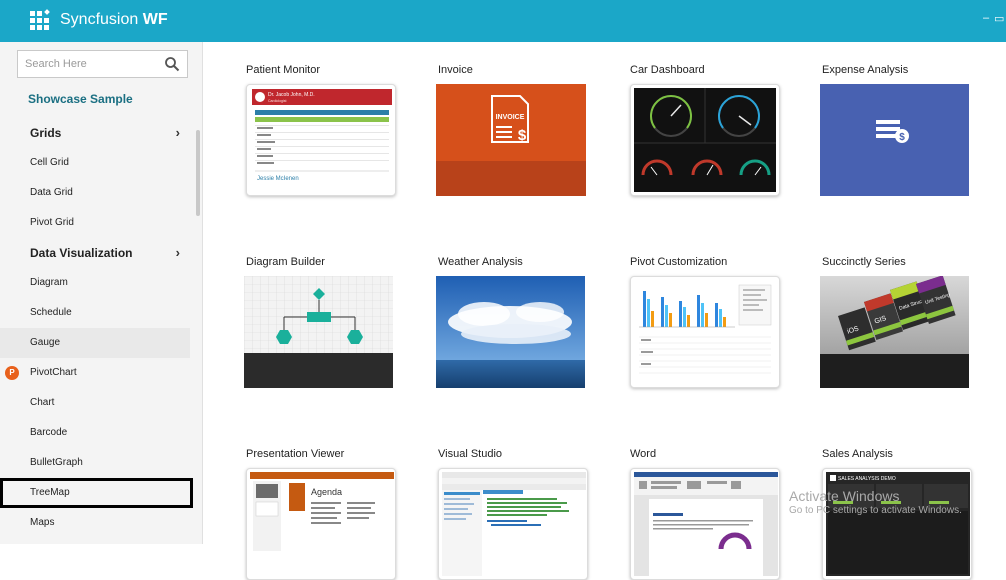 Image resolution: width=1006 pixels, height=580 pixels. Describe the element at coordinates (95, 133) in the screenshot. I see `sidebar-item-grids: Grids ›` at that location.